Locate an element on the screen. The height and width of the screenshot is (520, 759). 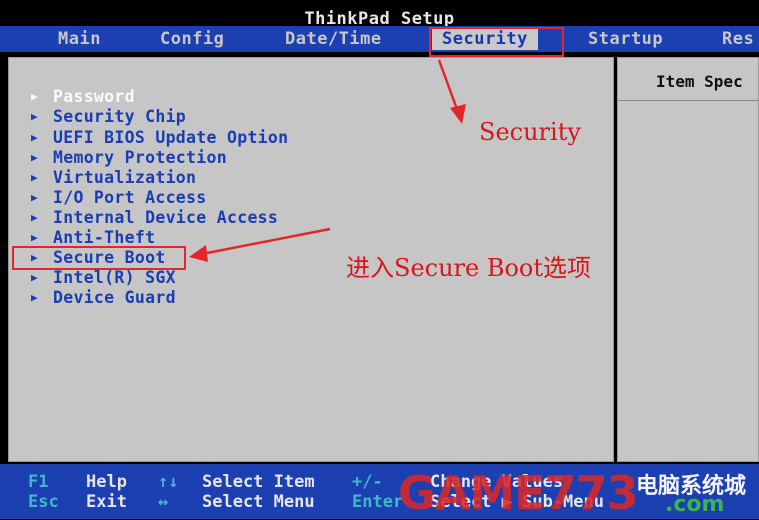
tab-restart: Res is located at coordinates (738, 39).